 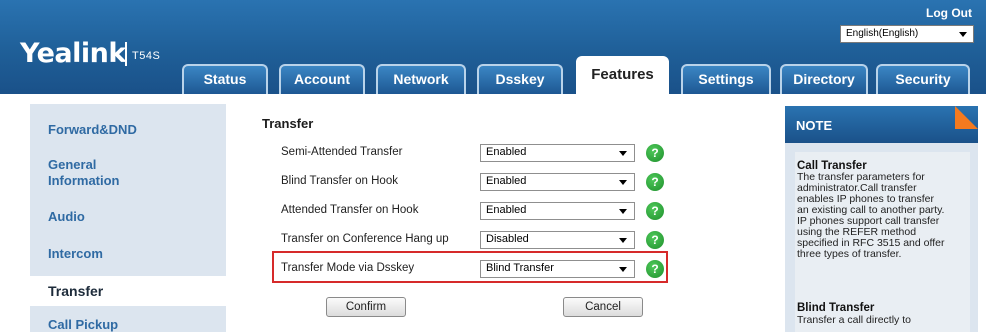 I want to click on tab-network: Network, so click(x=421, y=79).